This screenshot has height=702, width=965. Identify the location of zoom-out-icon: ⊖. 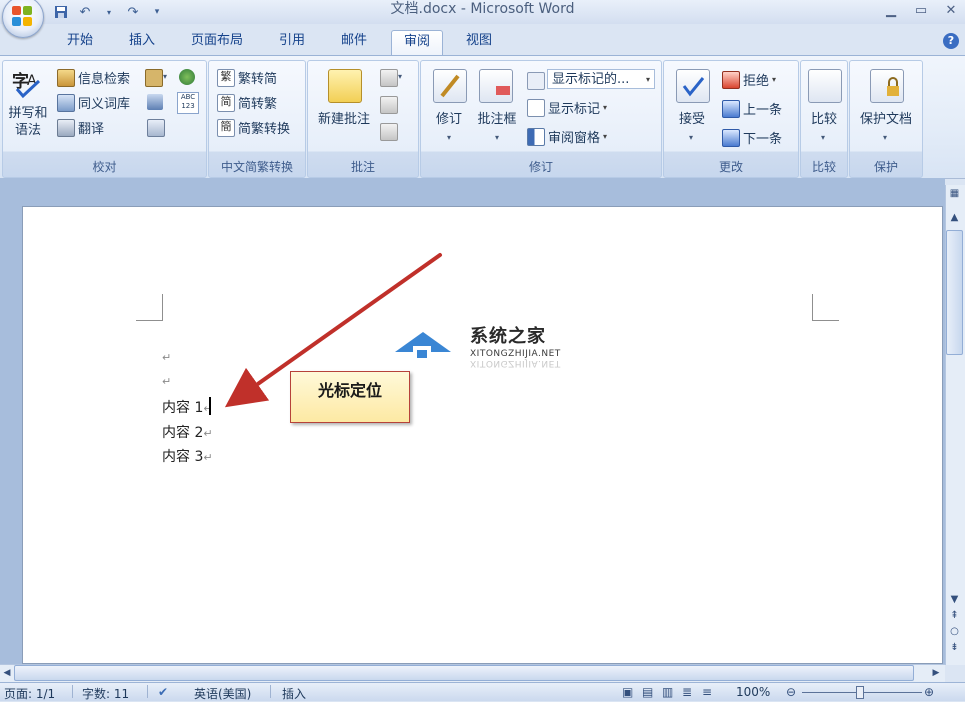
(791, 692).